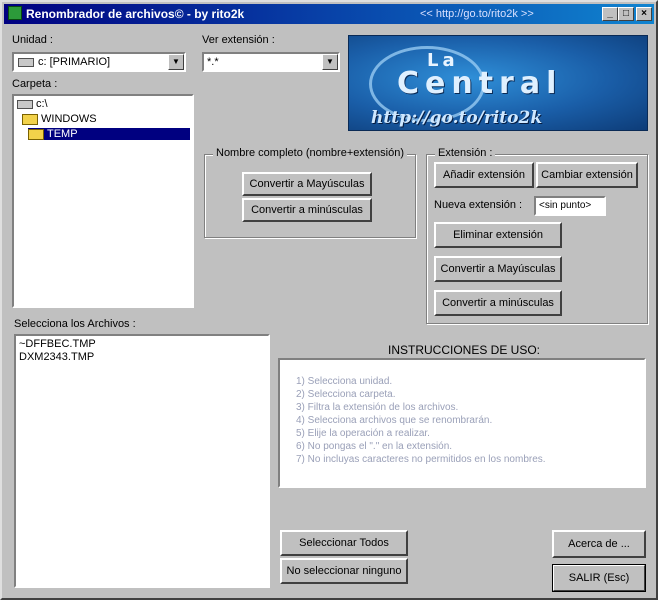  I want to click on tree-item-c: c:\, so click(32, 104).